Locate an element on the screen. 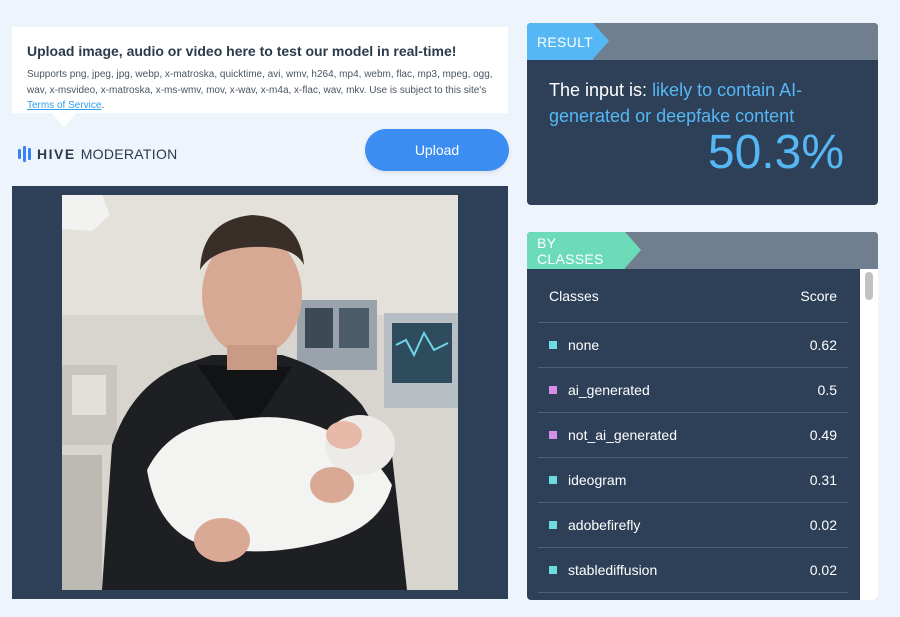 The image size is (900, 617). hive-moderation-logo: HIVE MODERATION is located at coordinates (98, 154).